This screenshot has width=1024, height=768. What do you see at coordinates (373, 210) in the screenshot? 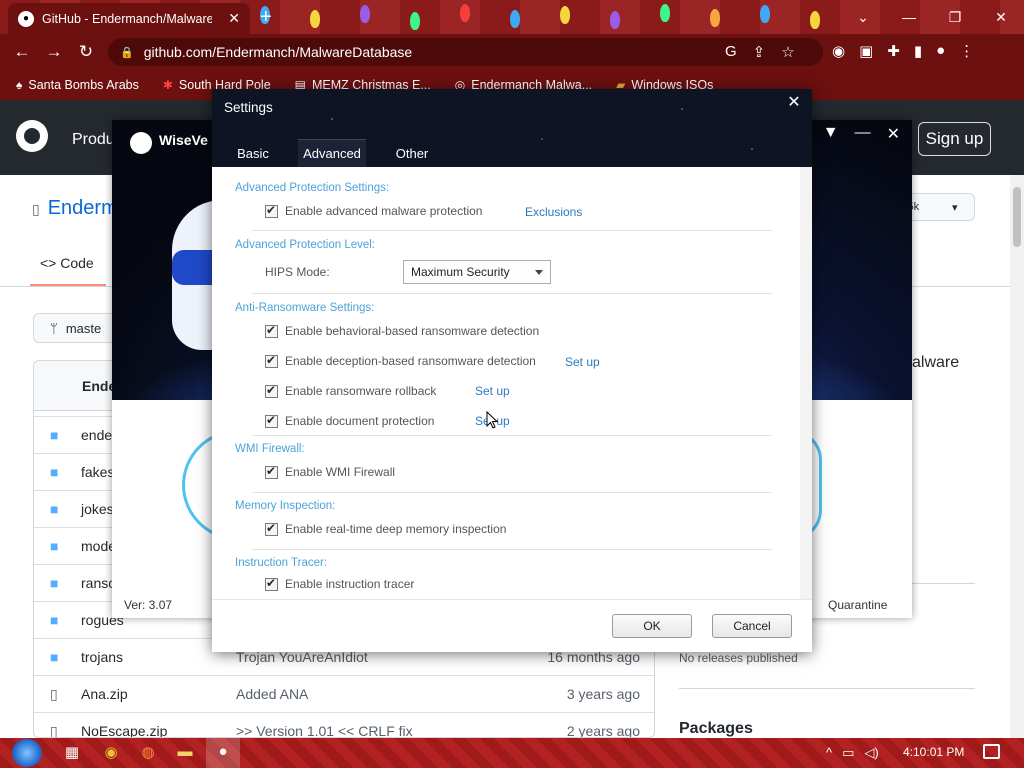
I see `advanced-malware-protection-checkbox: Enable advanced malware protection` at bounding box center [373, 210].